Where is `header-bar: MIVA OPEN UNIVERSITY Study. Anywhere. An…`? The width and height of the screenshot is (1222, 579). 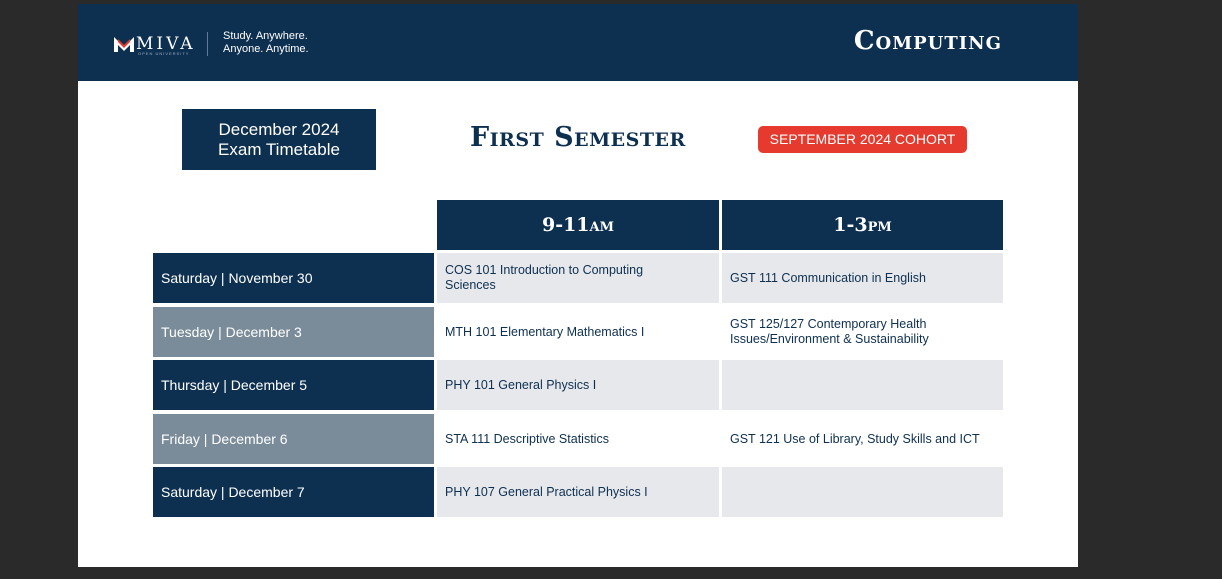
header-bar: MIVA OPEN UNIVERSITY Study. Anywhere. An… is located at coordinates (578, 42).